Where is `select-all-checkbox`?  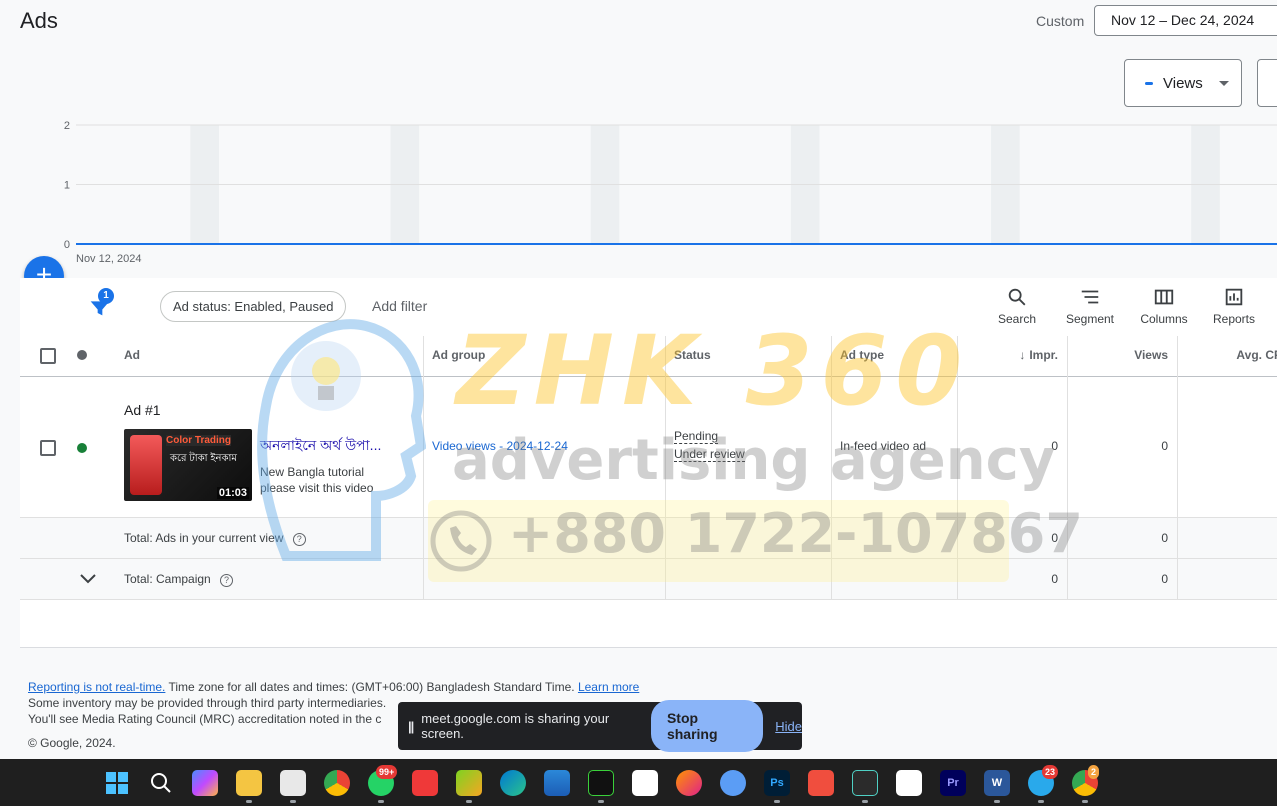
select-all-checkbox is located at coordinates (48, 356).